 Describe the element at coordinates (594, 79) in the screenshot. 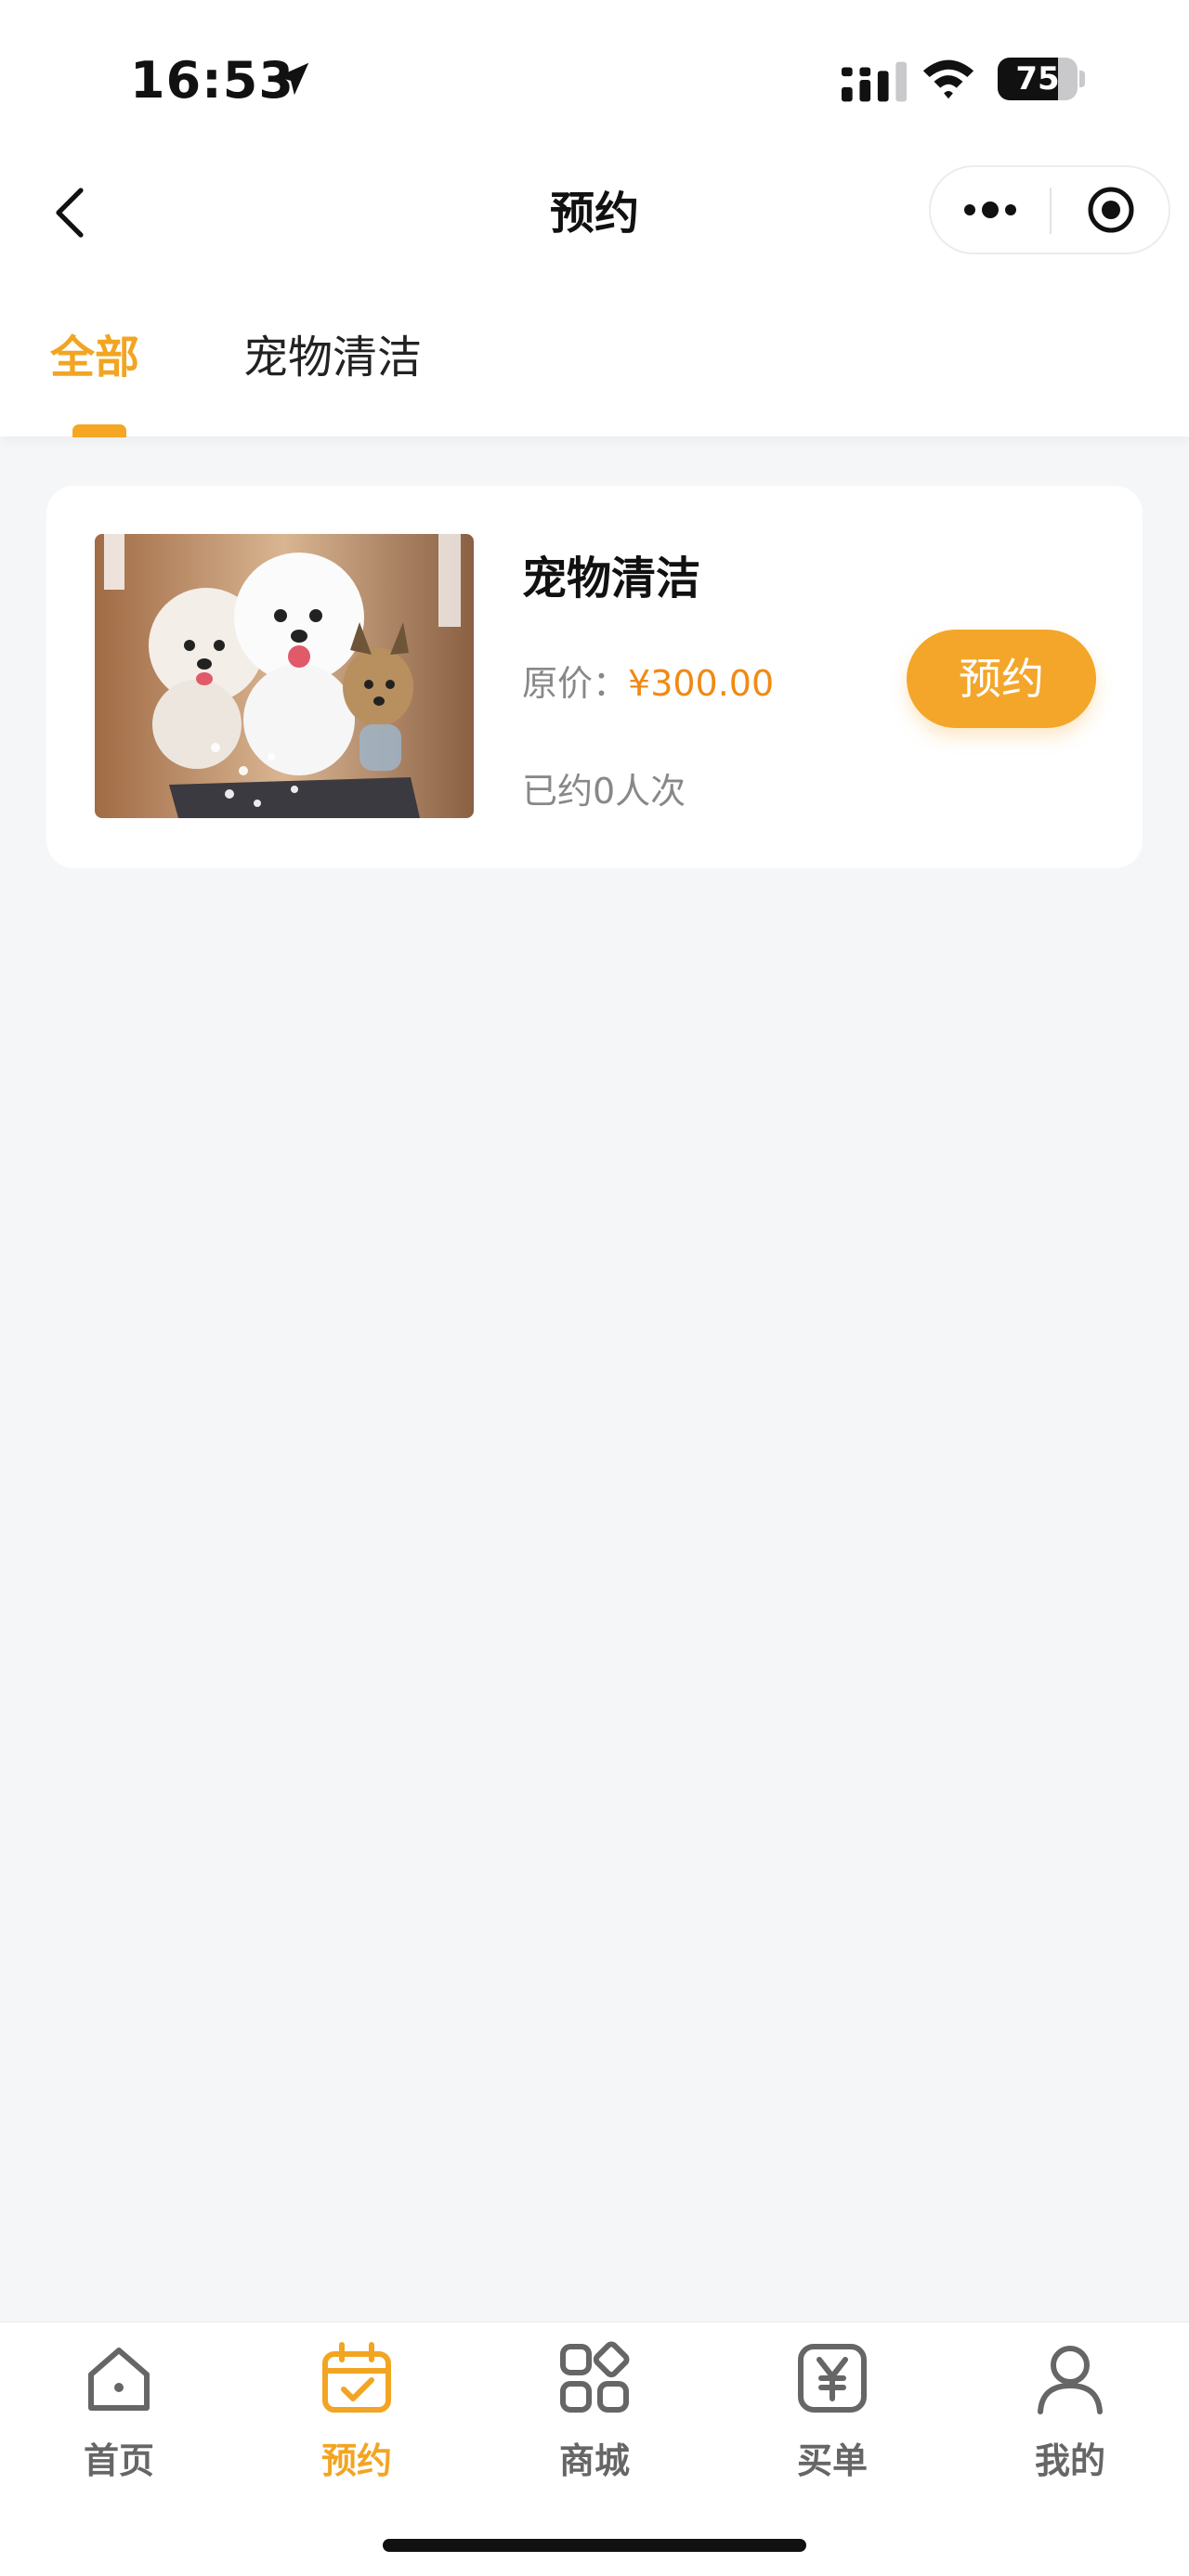

I see `status-bar: 16:53 75` at that location.